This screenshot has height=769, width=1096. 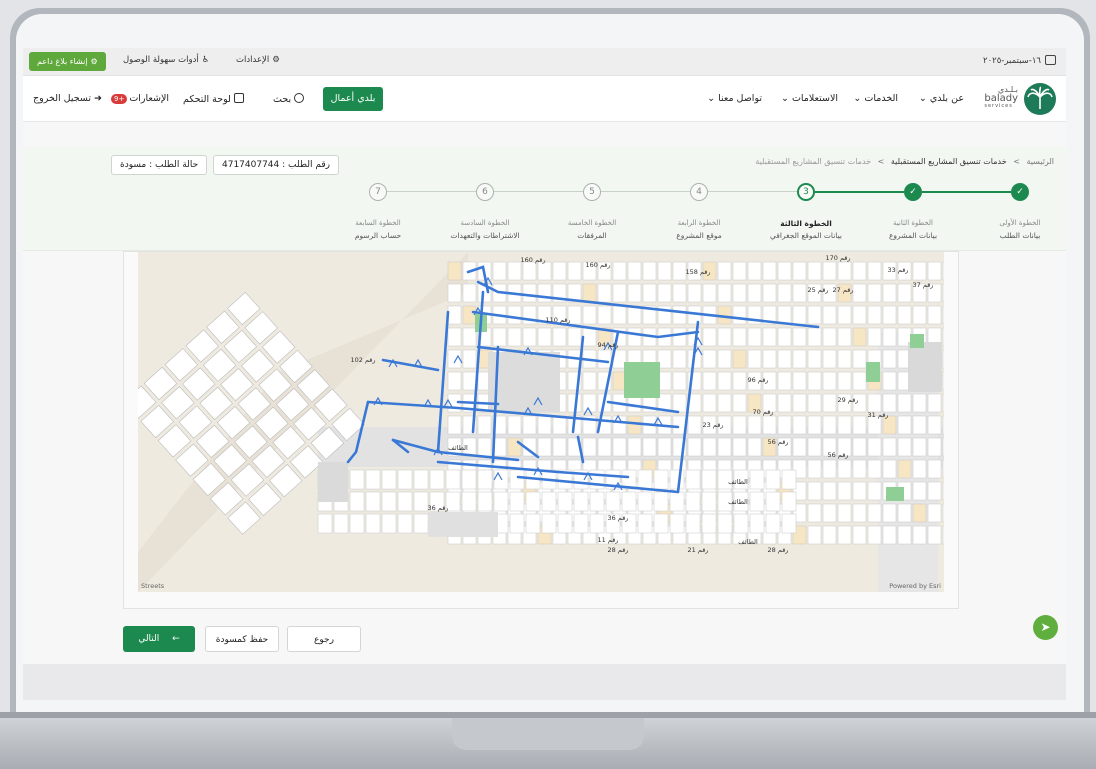 I want to click on map-street-label: رقم 23, so click(x=713, y=425).